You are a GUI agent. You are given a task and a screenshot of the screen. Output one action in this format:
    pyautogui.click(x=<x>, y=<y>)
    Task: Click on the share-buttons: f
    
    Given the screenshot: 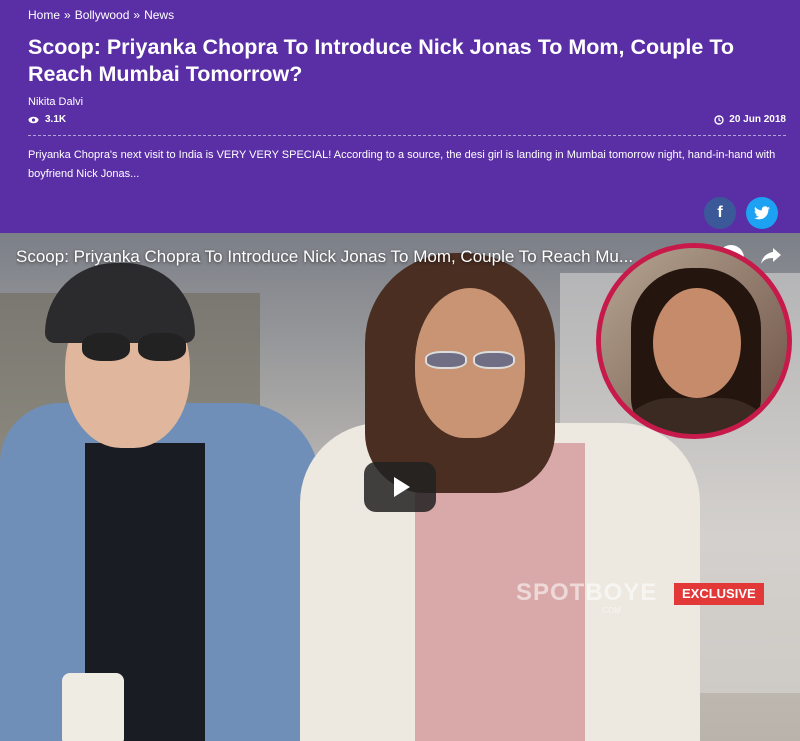 What is the action you would take?
    pyautogui.click(x=741, y=213)
    